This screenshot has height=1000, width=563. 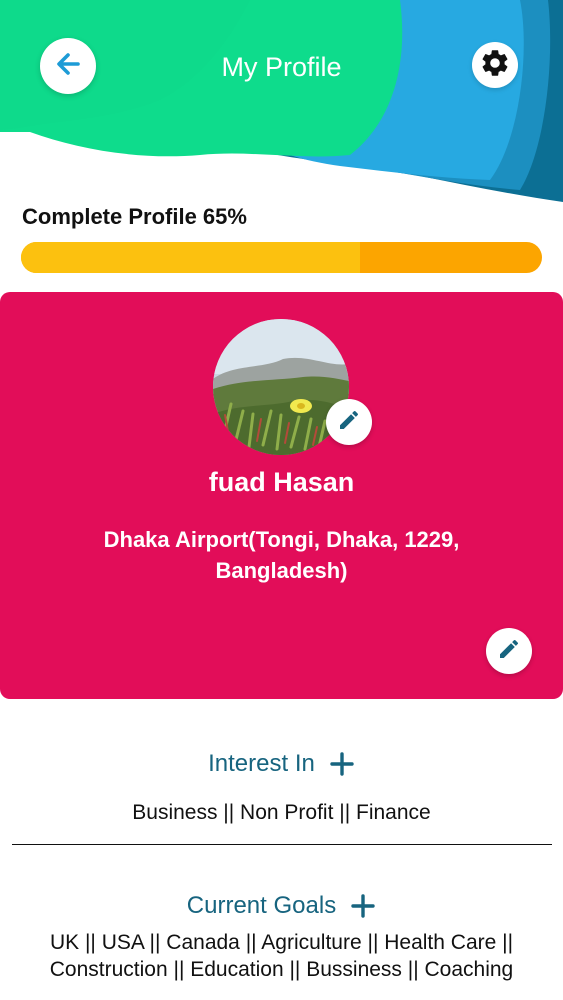 I want to click on settings-button, so click(x=495, y=65).